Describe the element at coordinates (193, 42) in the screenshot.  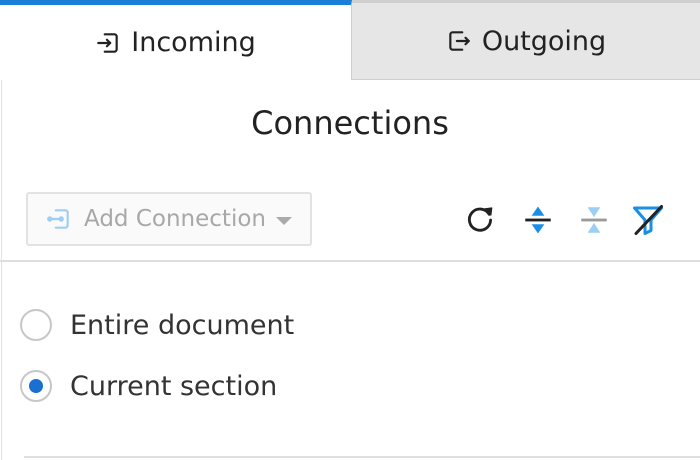
I see `tab-incoming-label: Incoming` at that location.